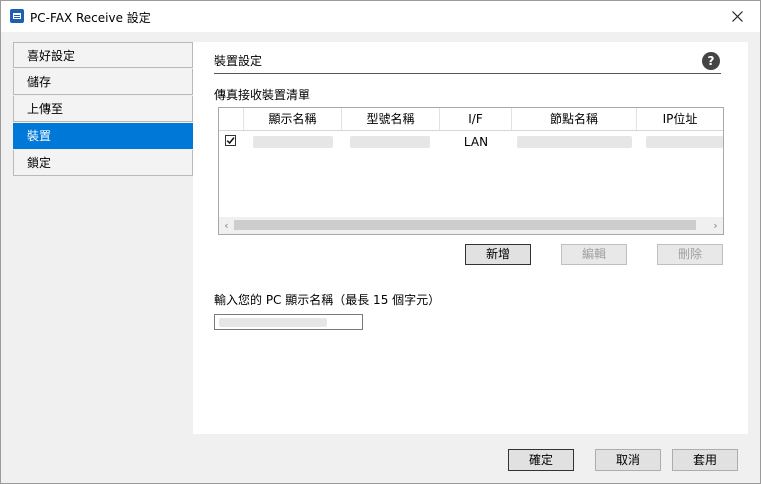  I want to click on close-icon, so click(737, 16).